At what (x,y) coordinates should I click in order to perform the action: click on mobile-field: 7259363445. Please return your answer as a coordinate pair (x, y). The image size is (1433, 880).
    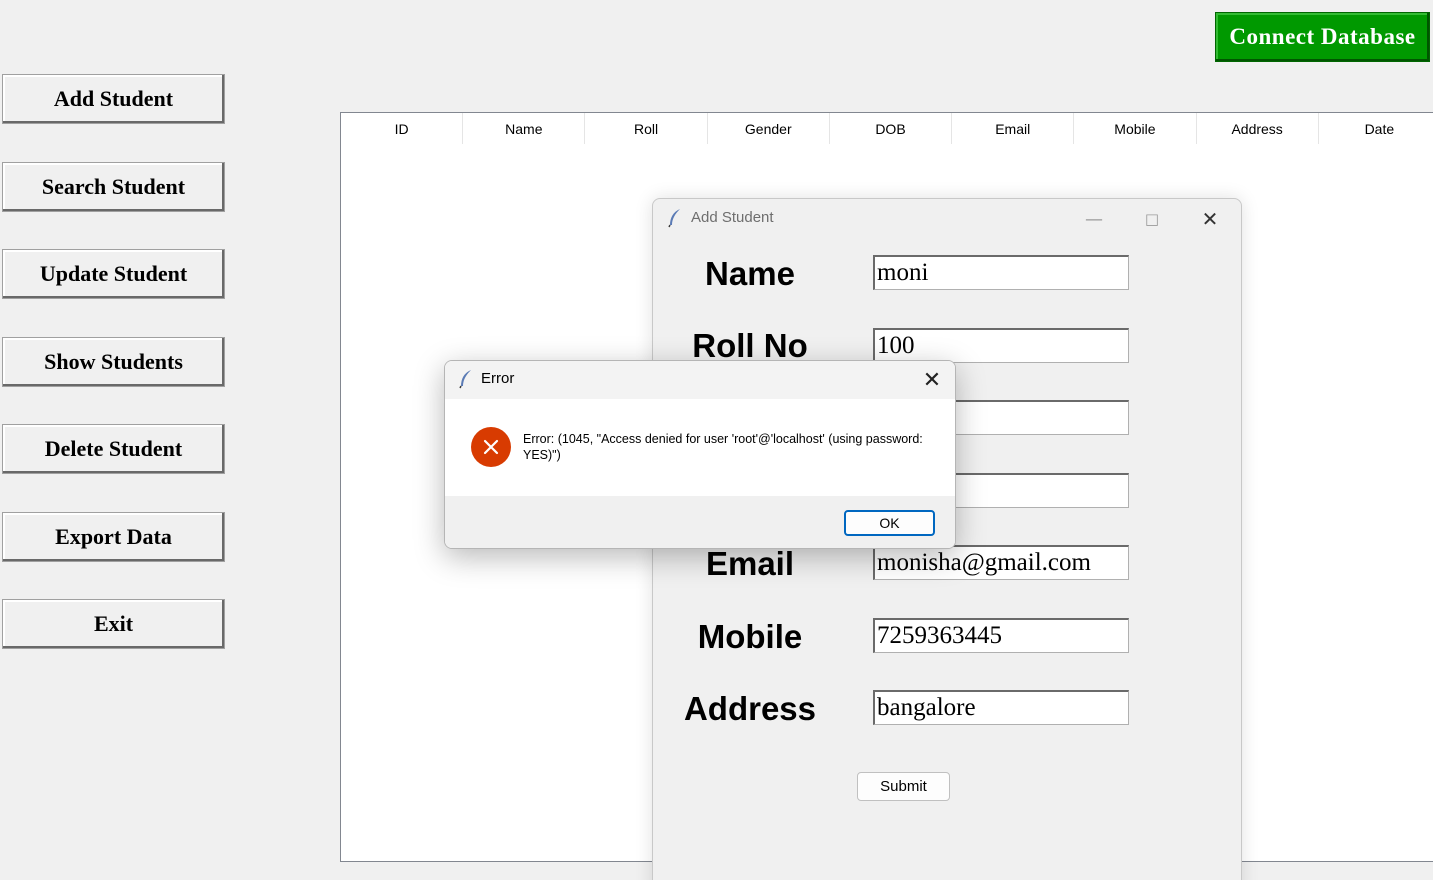
    Looking at the image, I should click on (1001, 635).